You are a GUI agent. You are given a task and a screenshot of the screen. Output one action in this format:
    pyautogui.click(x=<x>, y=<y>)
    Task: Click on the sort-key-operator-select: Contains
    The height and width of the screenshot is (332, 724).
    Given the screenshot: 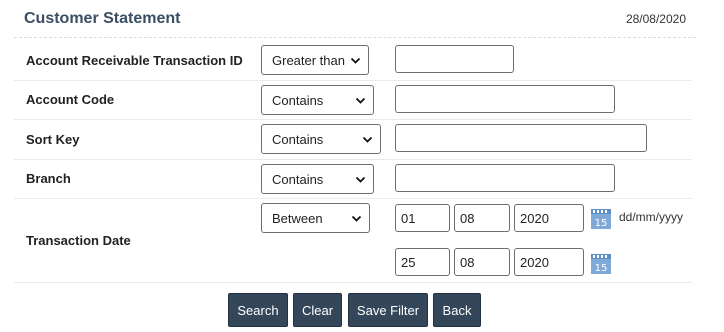 What is the action you would take?
    pyautogui.click(x=321, y=139)
    